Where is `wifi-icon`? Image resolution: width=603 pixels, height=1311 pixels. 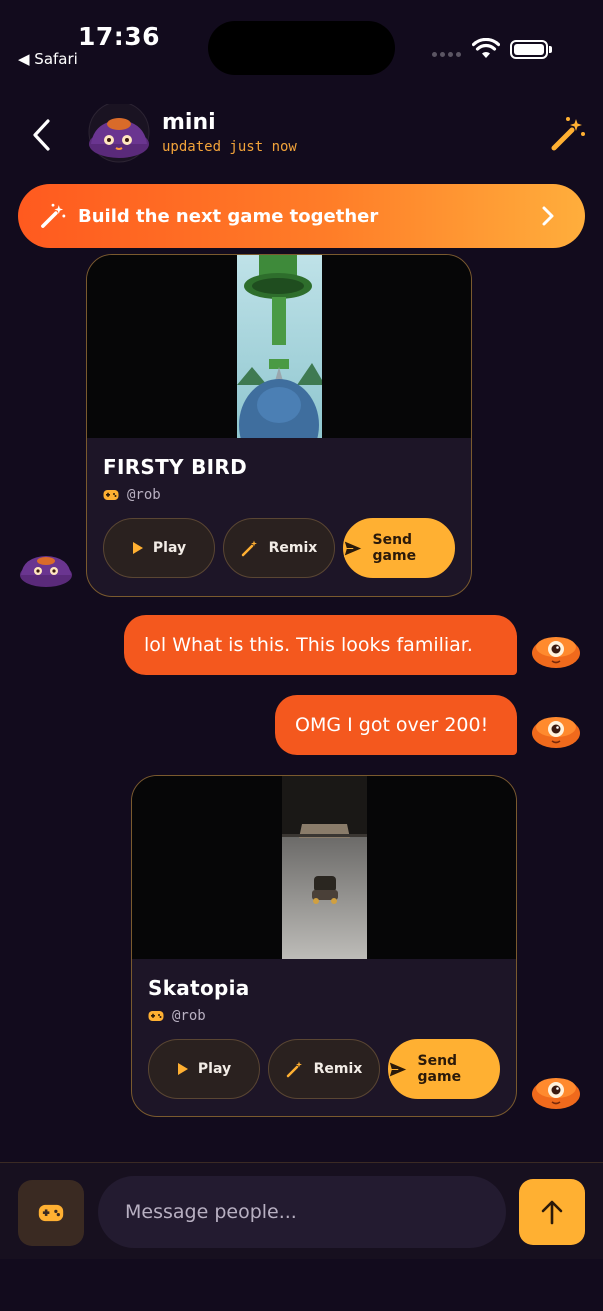 wifi-icon is located at coordinates (486, 48).